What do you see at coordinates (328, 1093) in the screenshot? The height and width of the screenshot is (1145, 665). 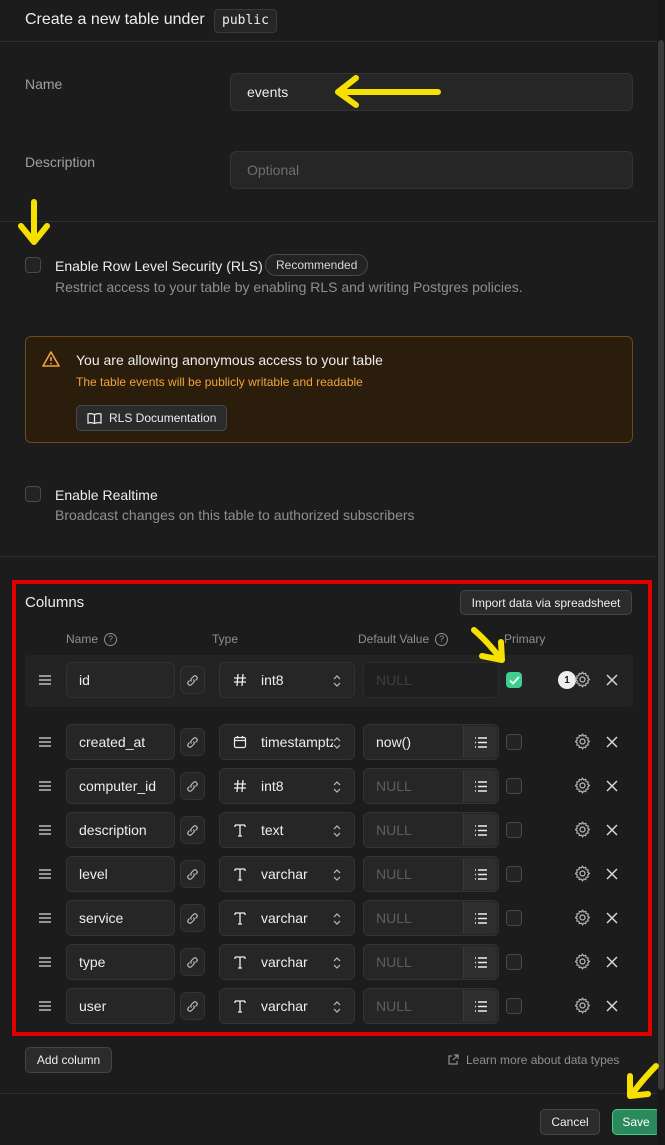 I see `footer-divider` at bounding box center [328, 1093].